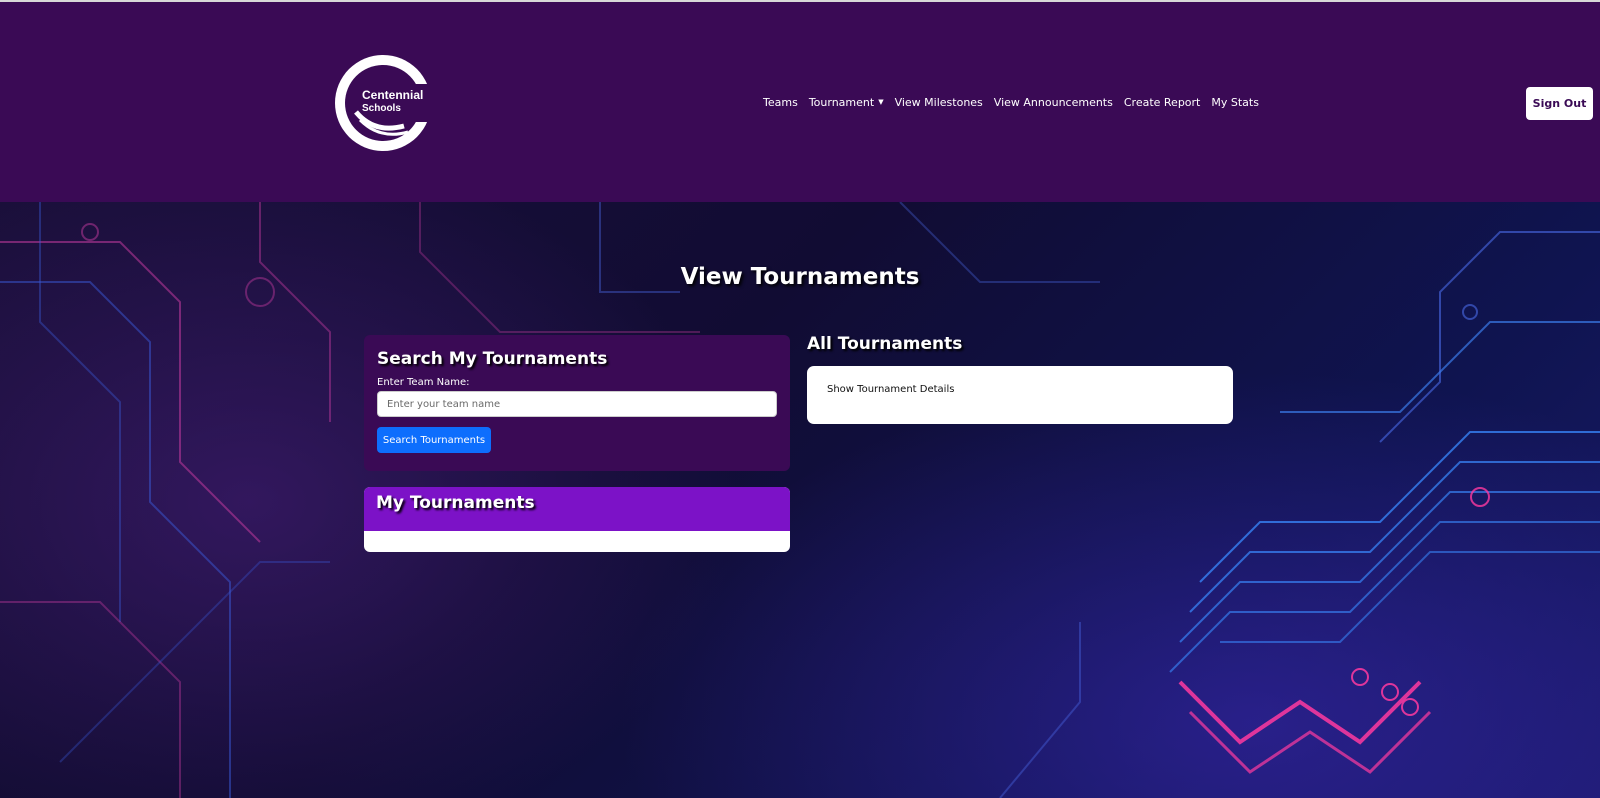 The image size is (1600, 798). I want to click on search-my-tournaments-card: Search My Tournaments Enter Team Name, so click(577, 403).